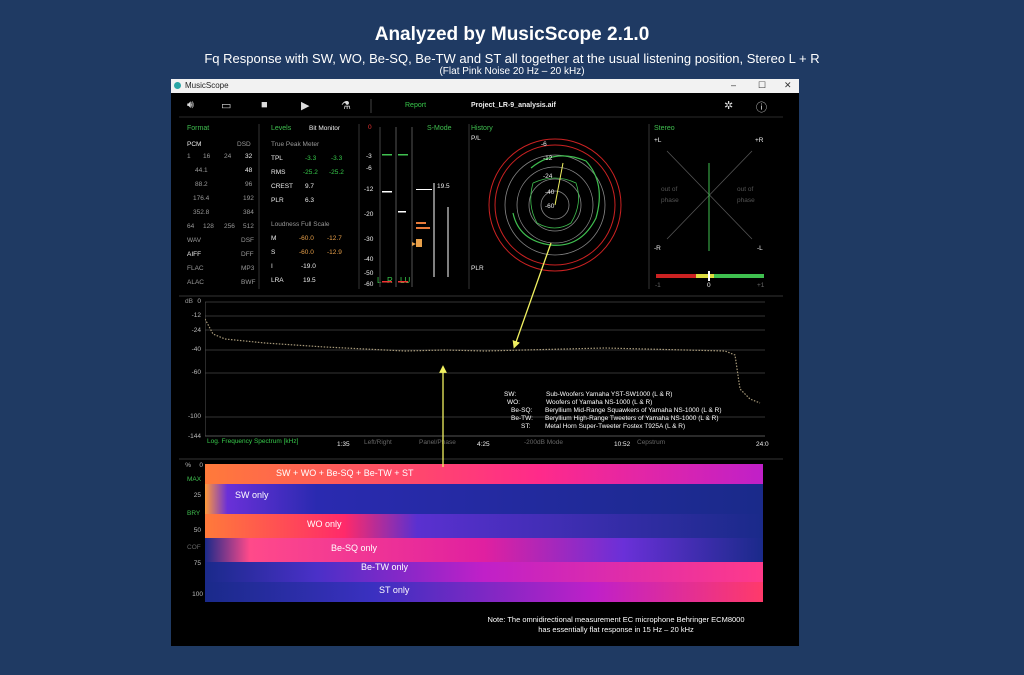  I want to click on page-subtitle-2: (Flat Pink Noise 20 Hz – 20 kHz), so click(512, 71).